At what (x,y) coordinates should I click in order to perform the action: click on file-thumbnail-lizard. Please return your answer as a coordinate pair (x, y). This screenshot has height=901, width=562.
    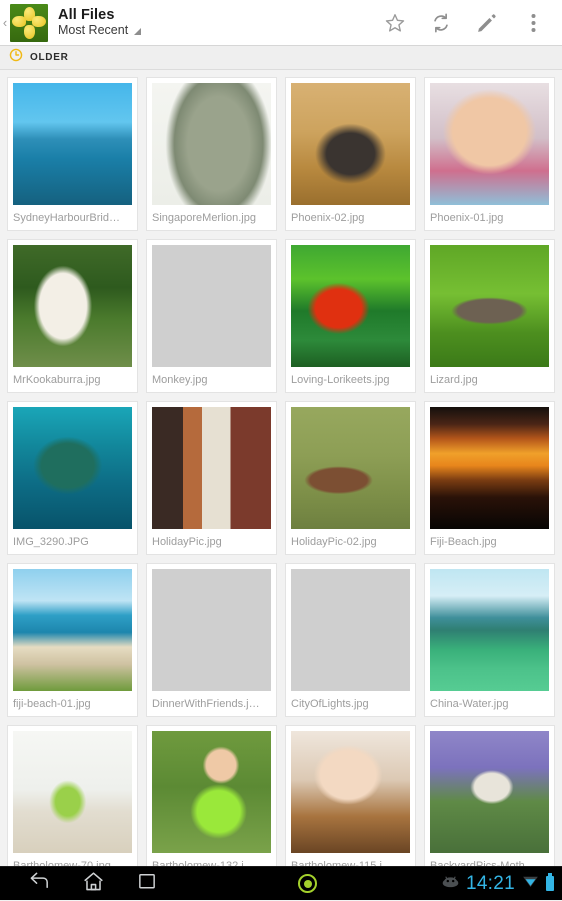
    Looking at the image, I should click on (489, 306).